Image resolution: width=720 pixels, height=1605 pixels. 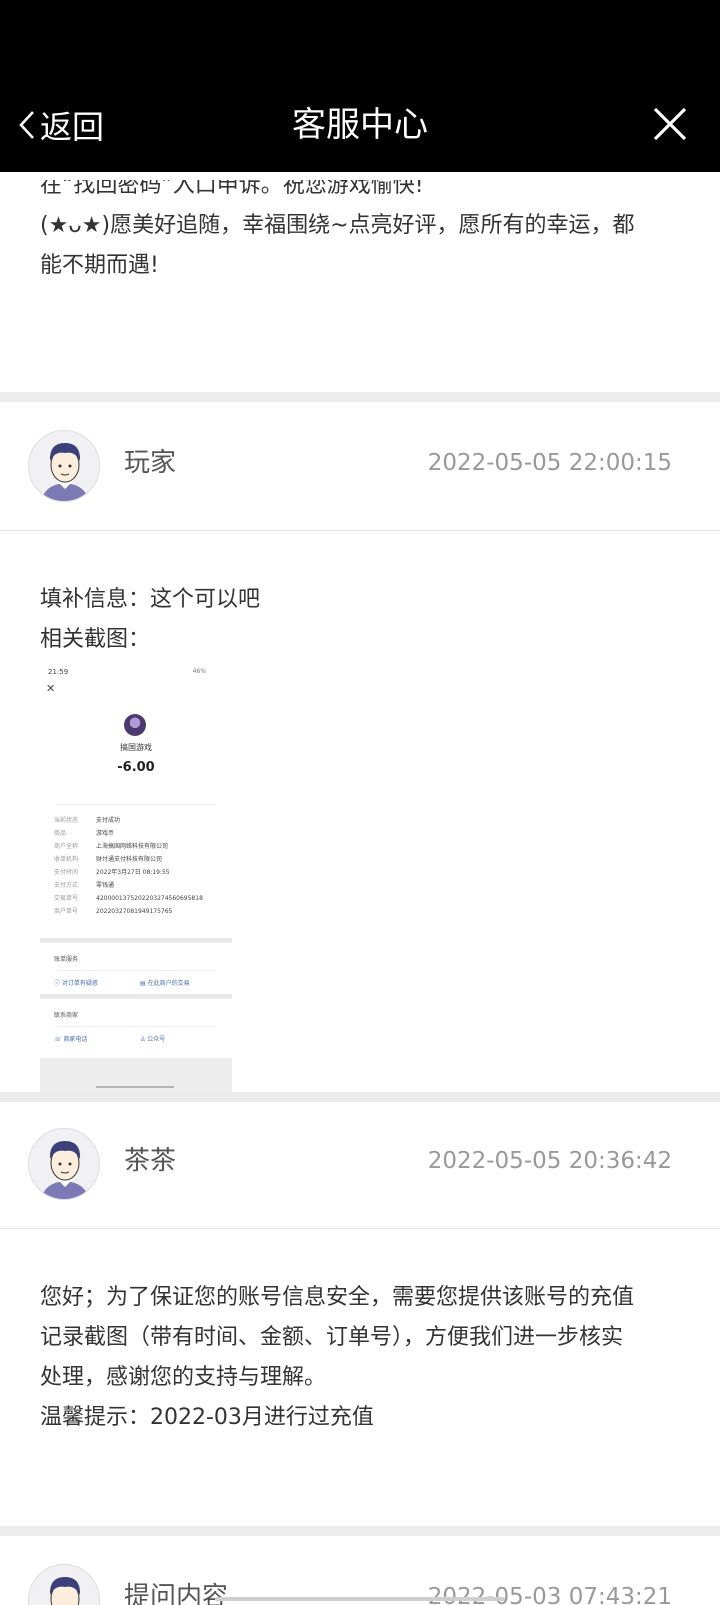 I want to click on receipt-link: ☏ 商家电话, so click(x=71, y=1039).